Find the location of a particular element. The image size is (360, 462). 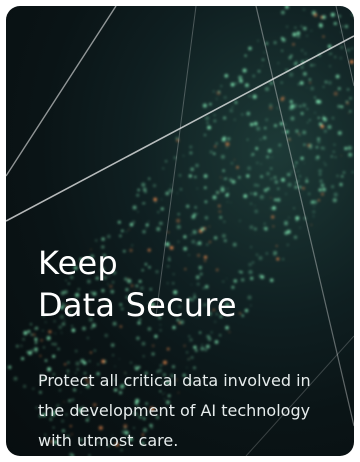

card-title-line-1: Keep is located at coordinates (78, 263).